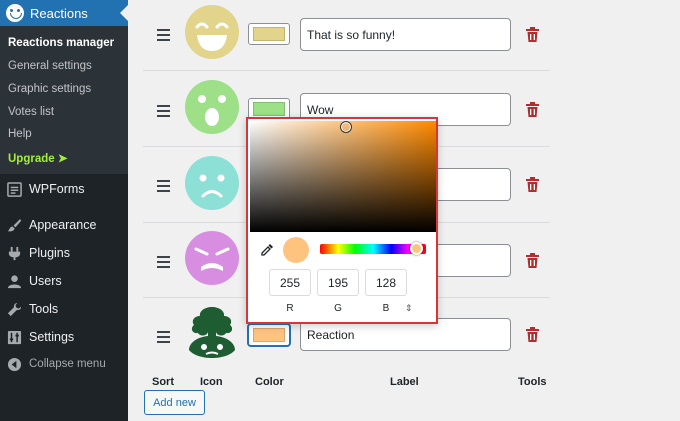  Describe the element at coordinates (45, 281) in the screenshot. I see `menu-label: Users` at that location.